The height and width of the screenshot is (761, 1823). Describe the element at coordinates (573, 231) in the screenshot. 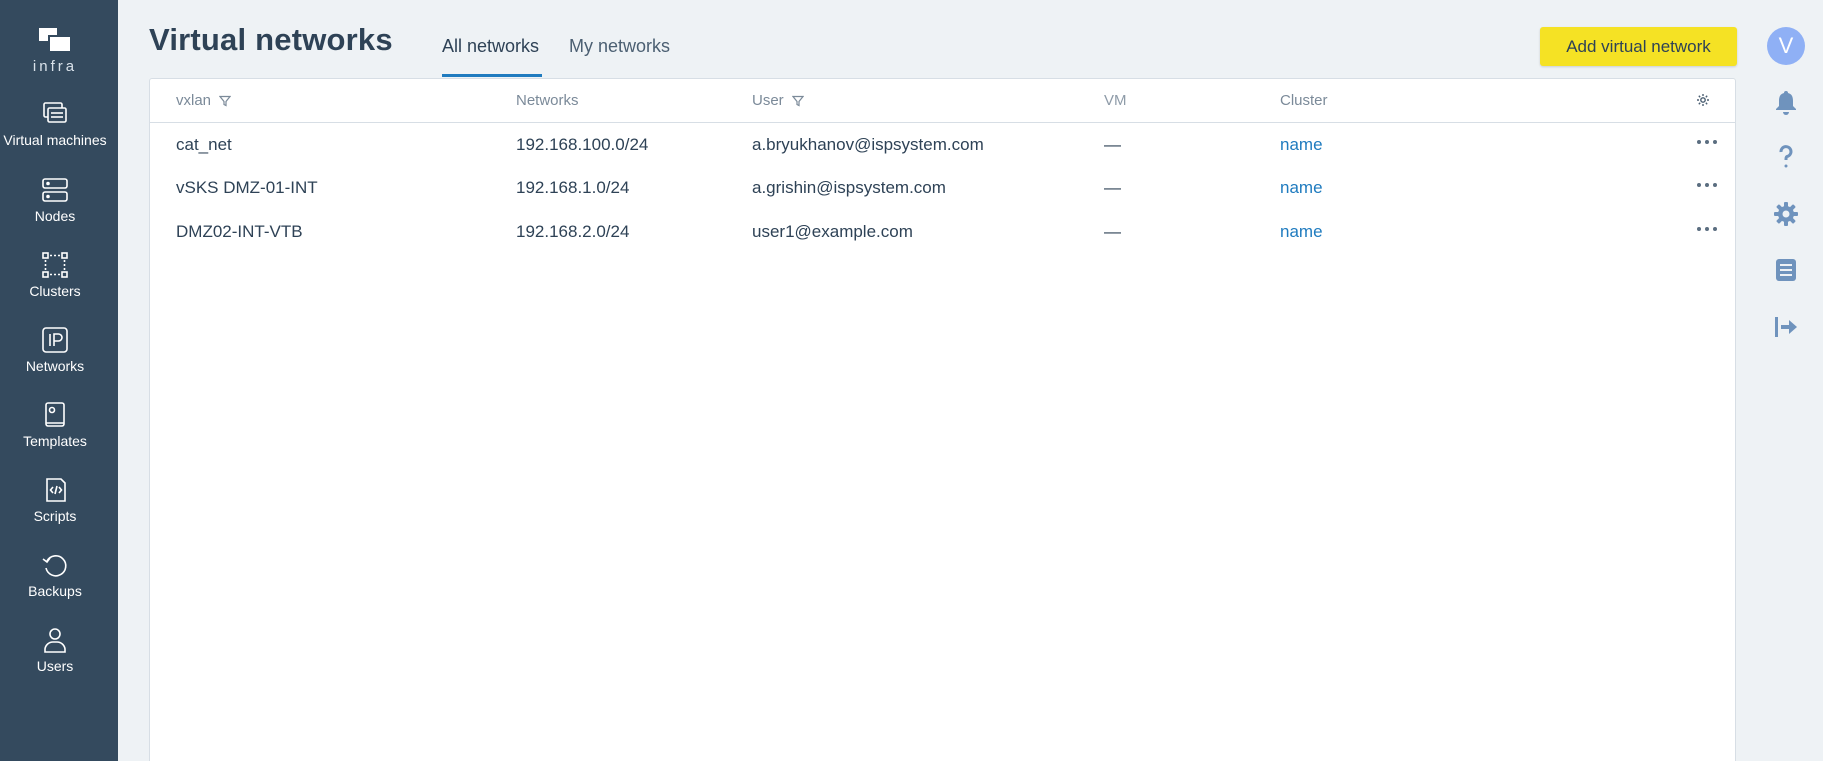

I see `cell-networks: 192.168.2.0/24` at that location.